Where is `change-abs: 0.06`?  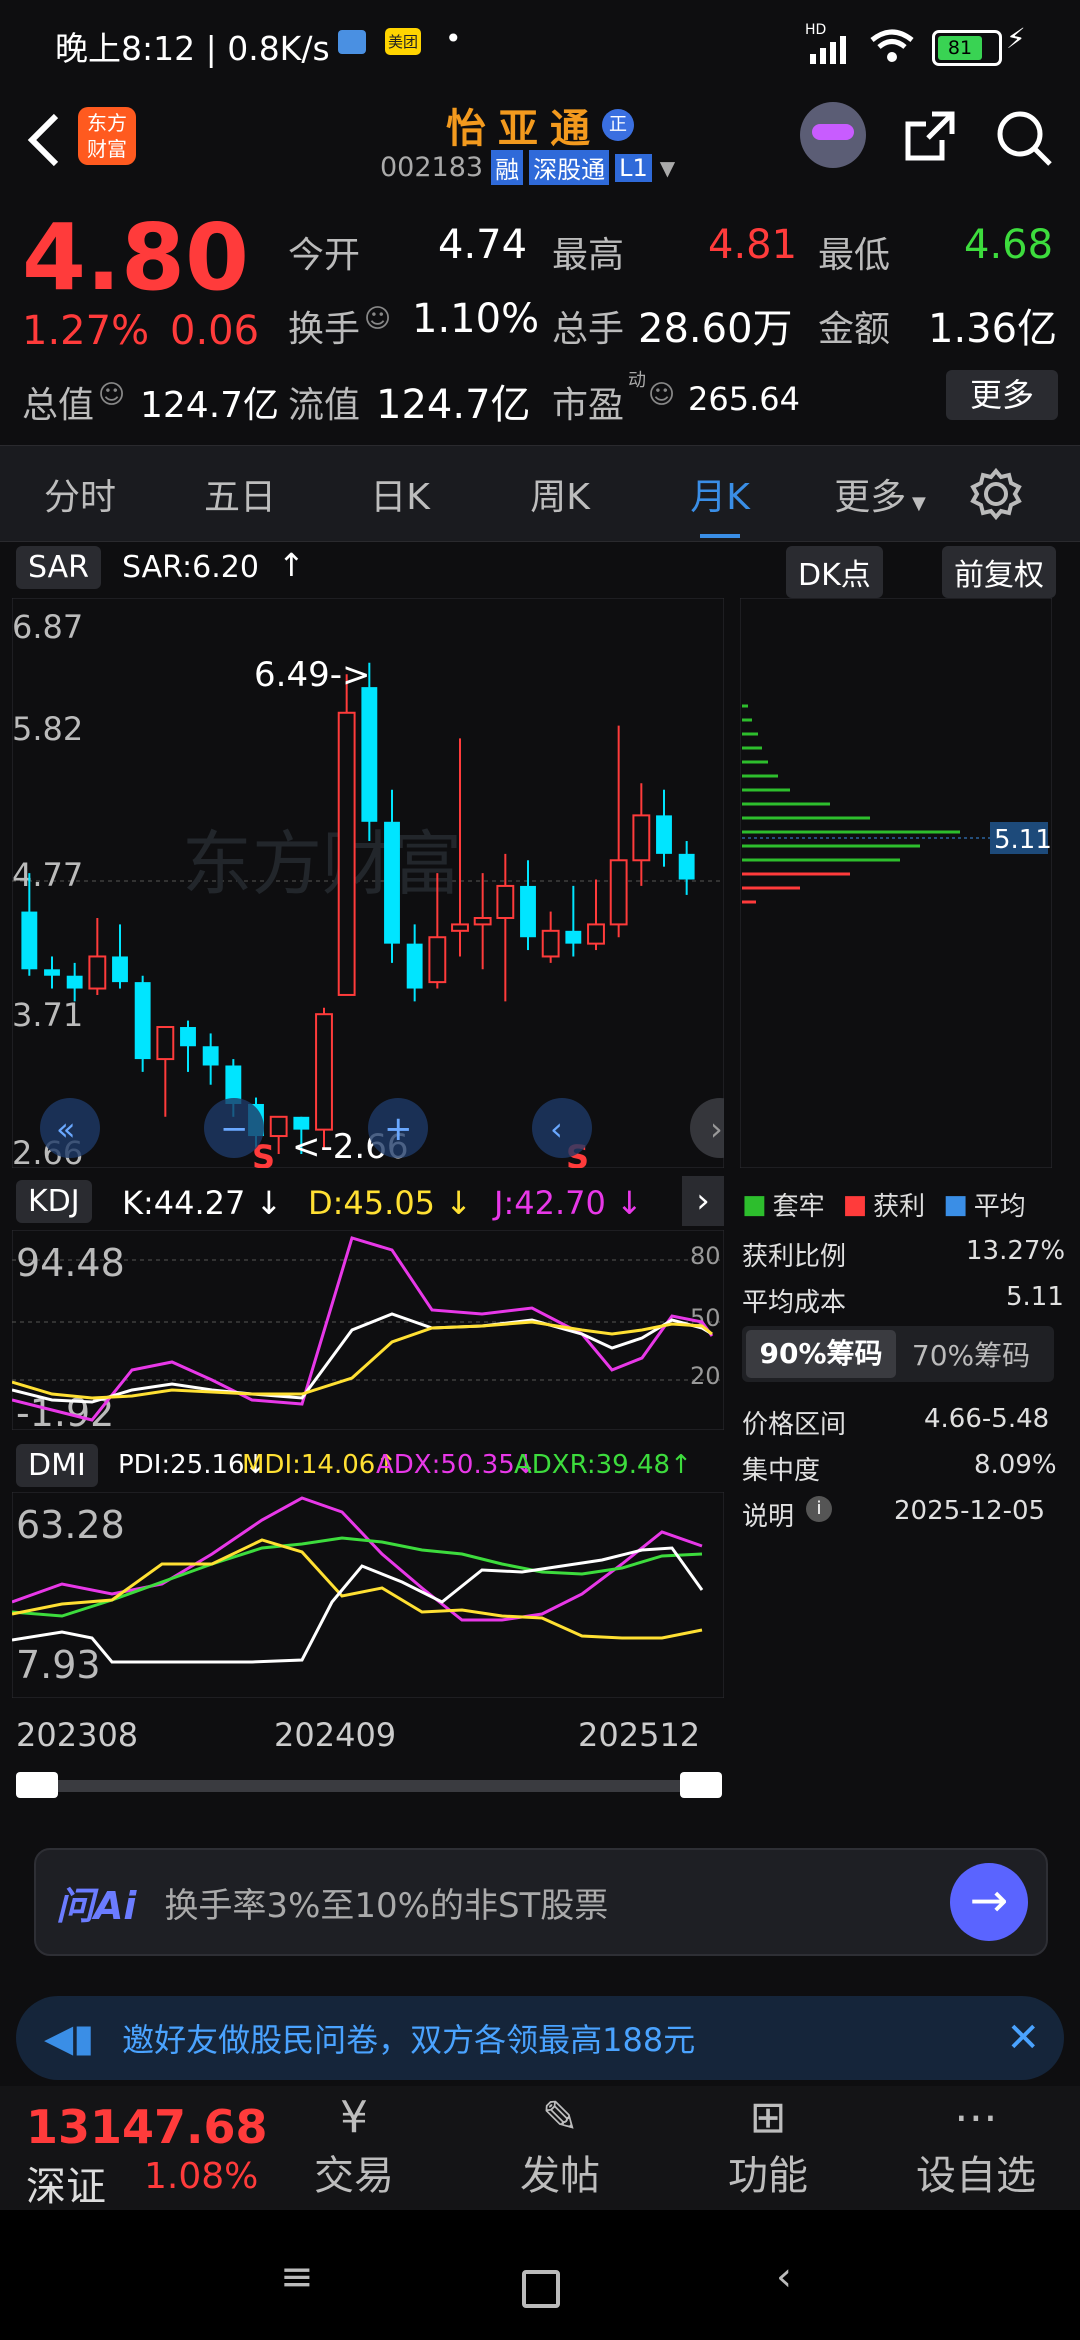
change-abs: 0.06 is located at coordinates (215, 331).